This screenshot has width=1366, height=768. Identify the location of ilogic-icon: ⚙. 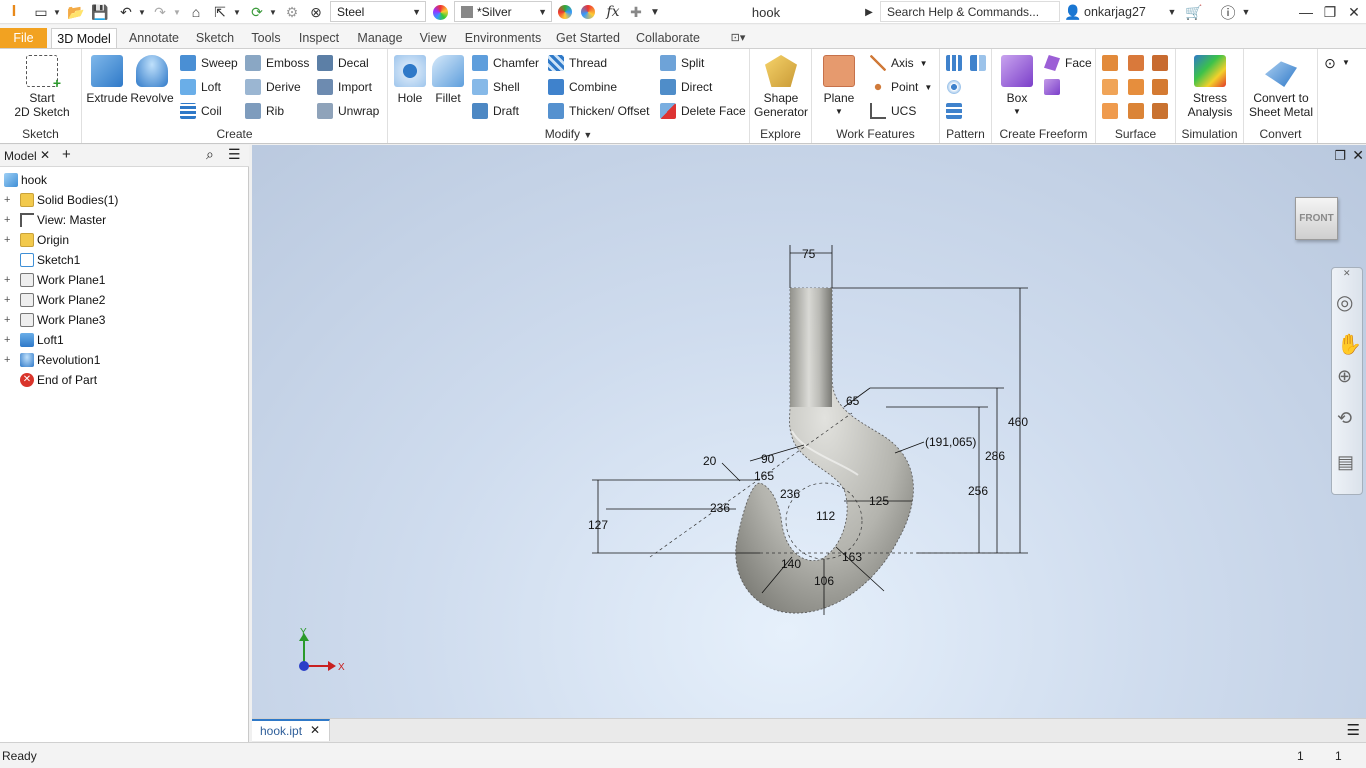
(292, 12).